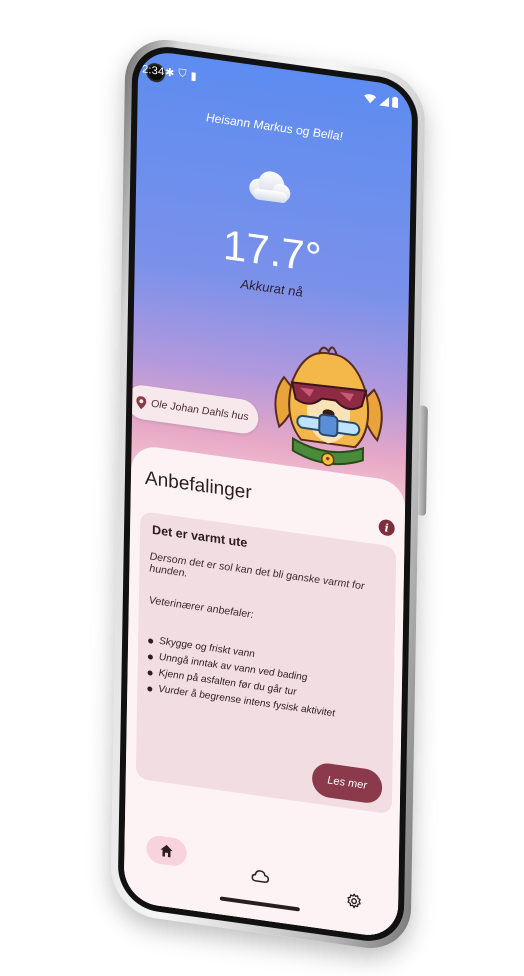  What do you see at coordinates (199, 536) in the screenshot?
I see `recommendation-card-title: Det er varmt ute` at bounding box center [199, 536].